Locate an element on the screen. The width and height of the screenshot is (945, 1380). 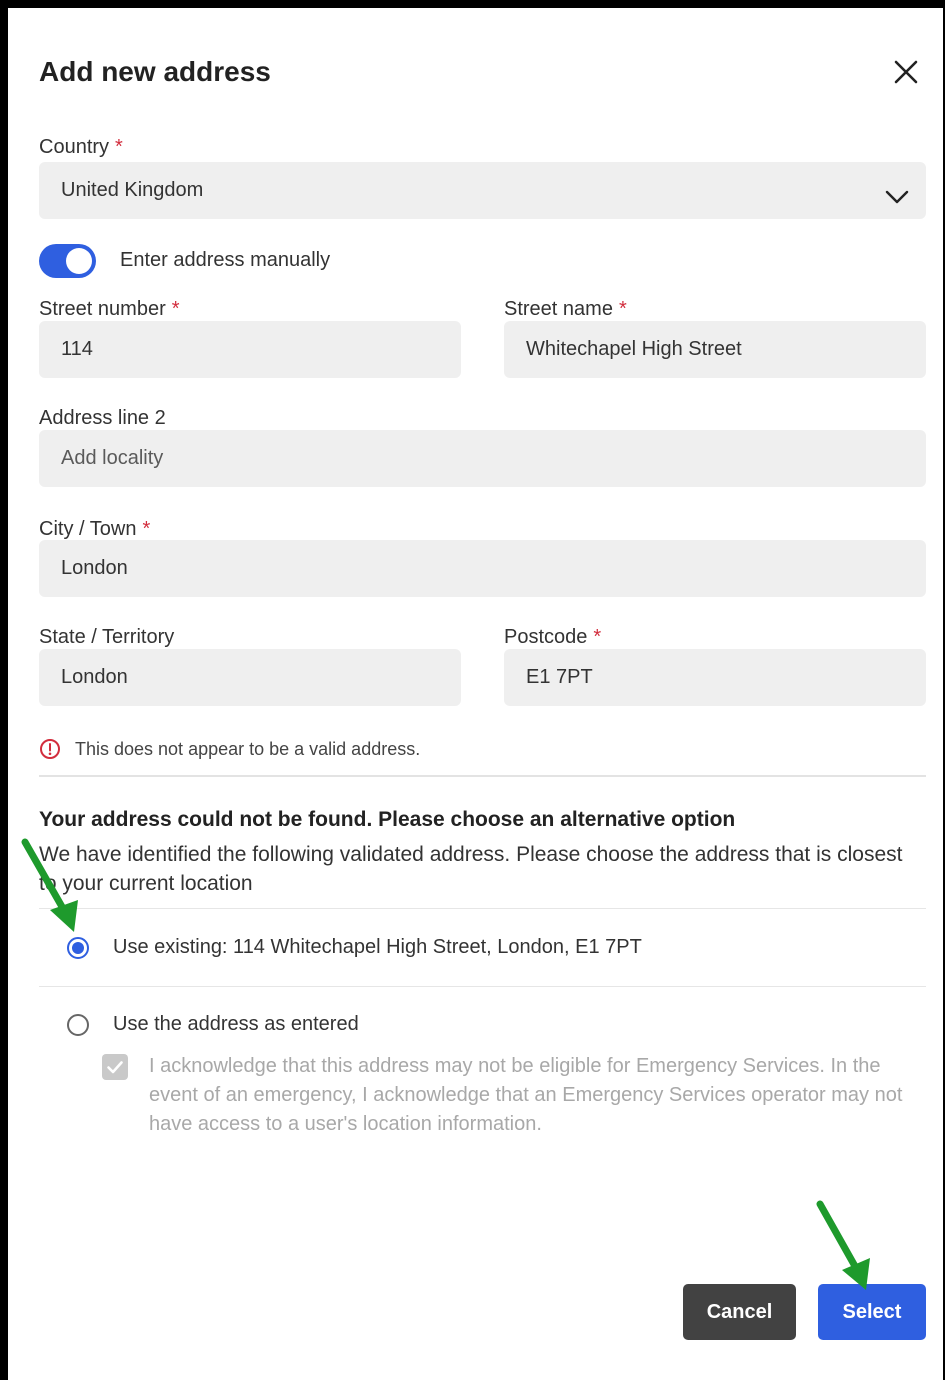
country-label: Country * is located at coordinates (81, 147).